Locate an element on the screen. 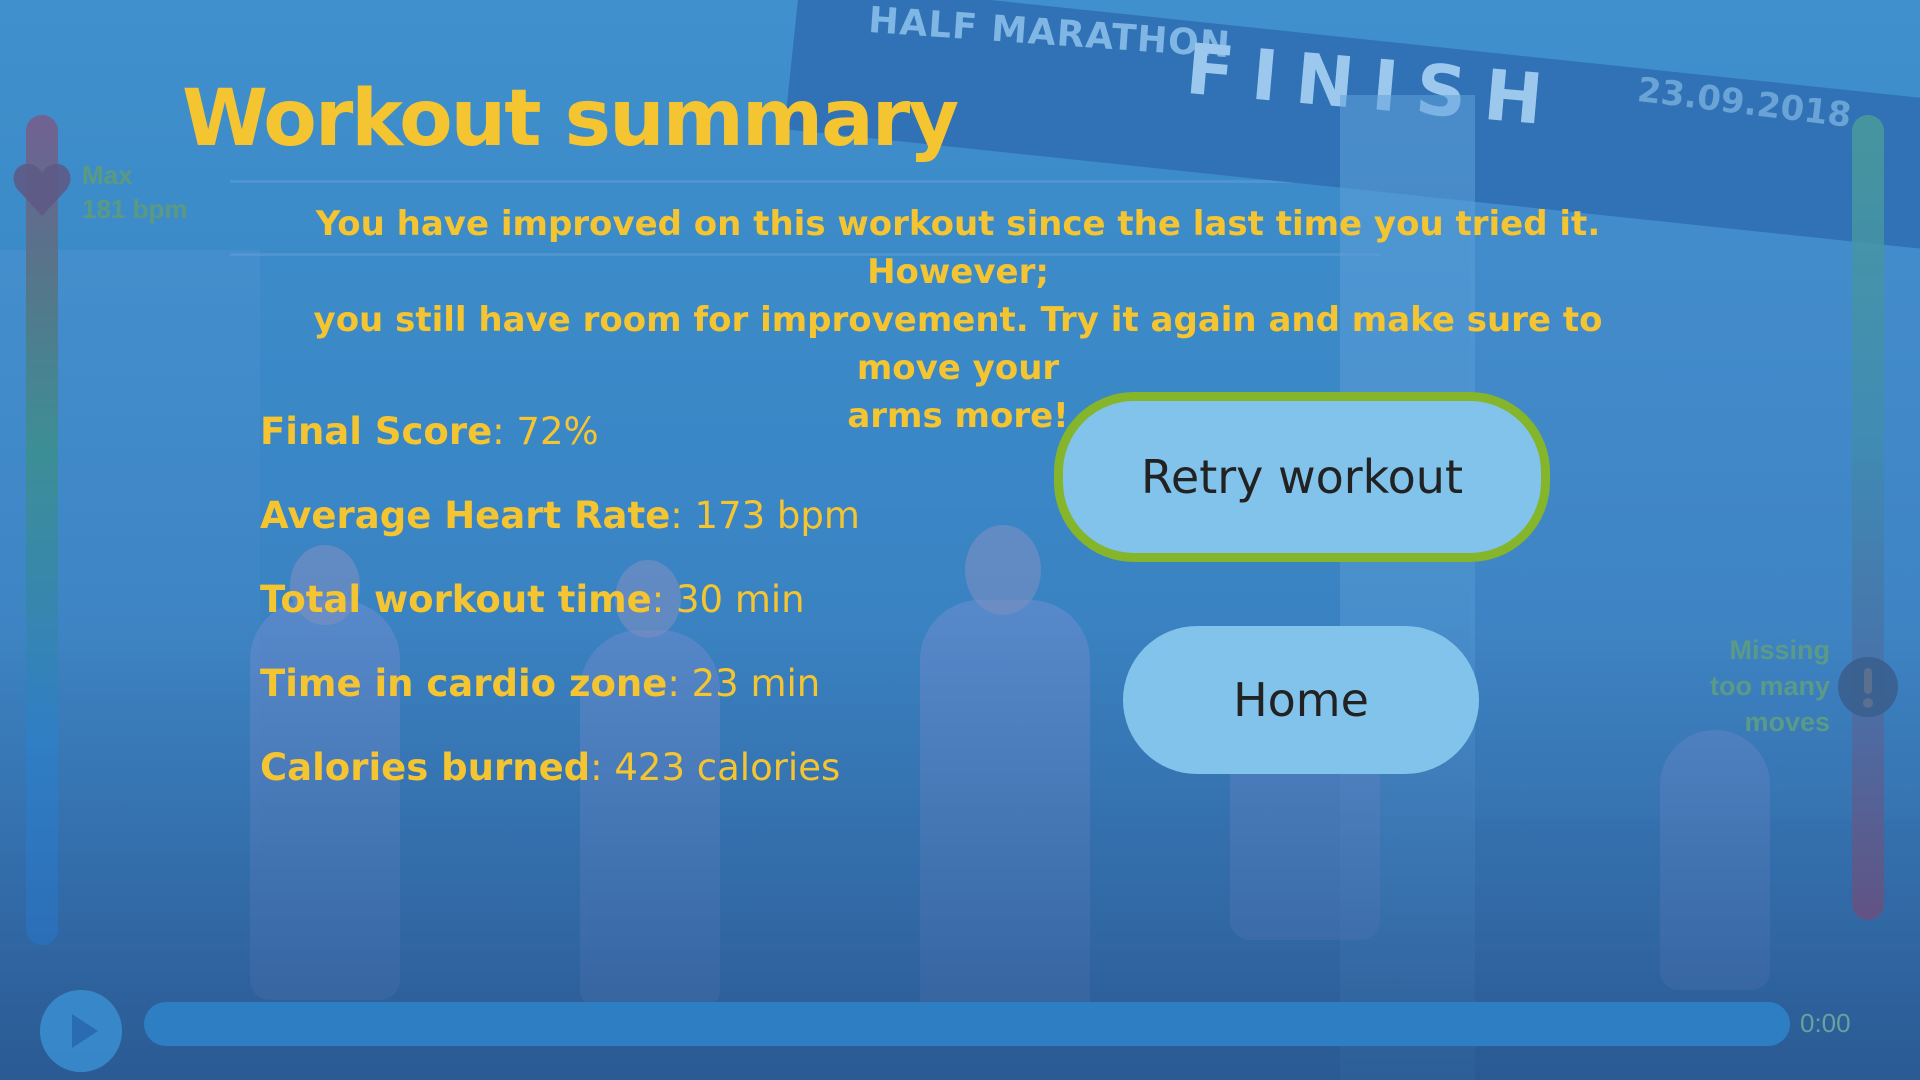 Image resolution: width=1920 pixels, height=1080 pixels. missing-label-line-3: moves is located at coordinates (1787, 722).